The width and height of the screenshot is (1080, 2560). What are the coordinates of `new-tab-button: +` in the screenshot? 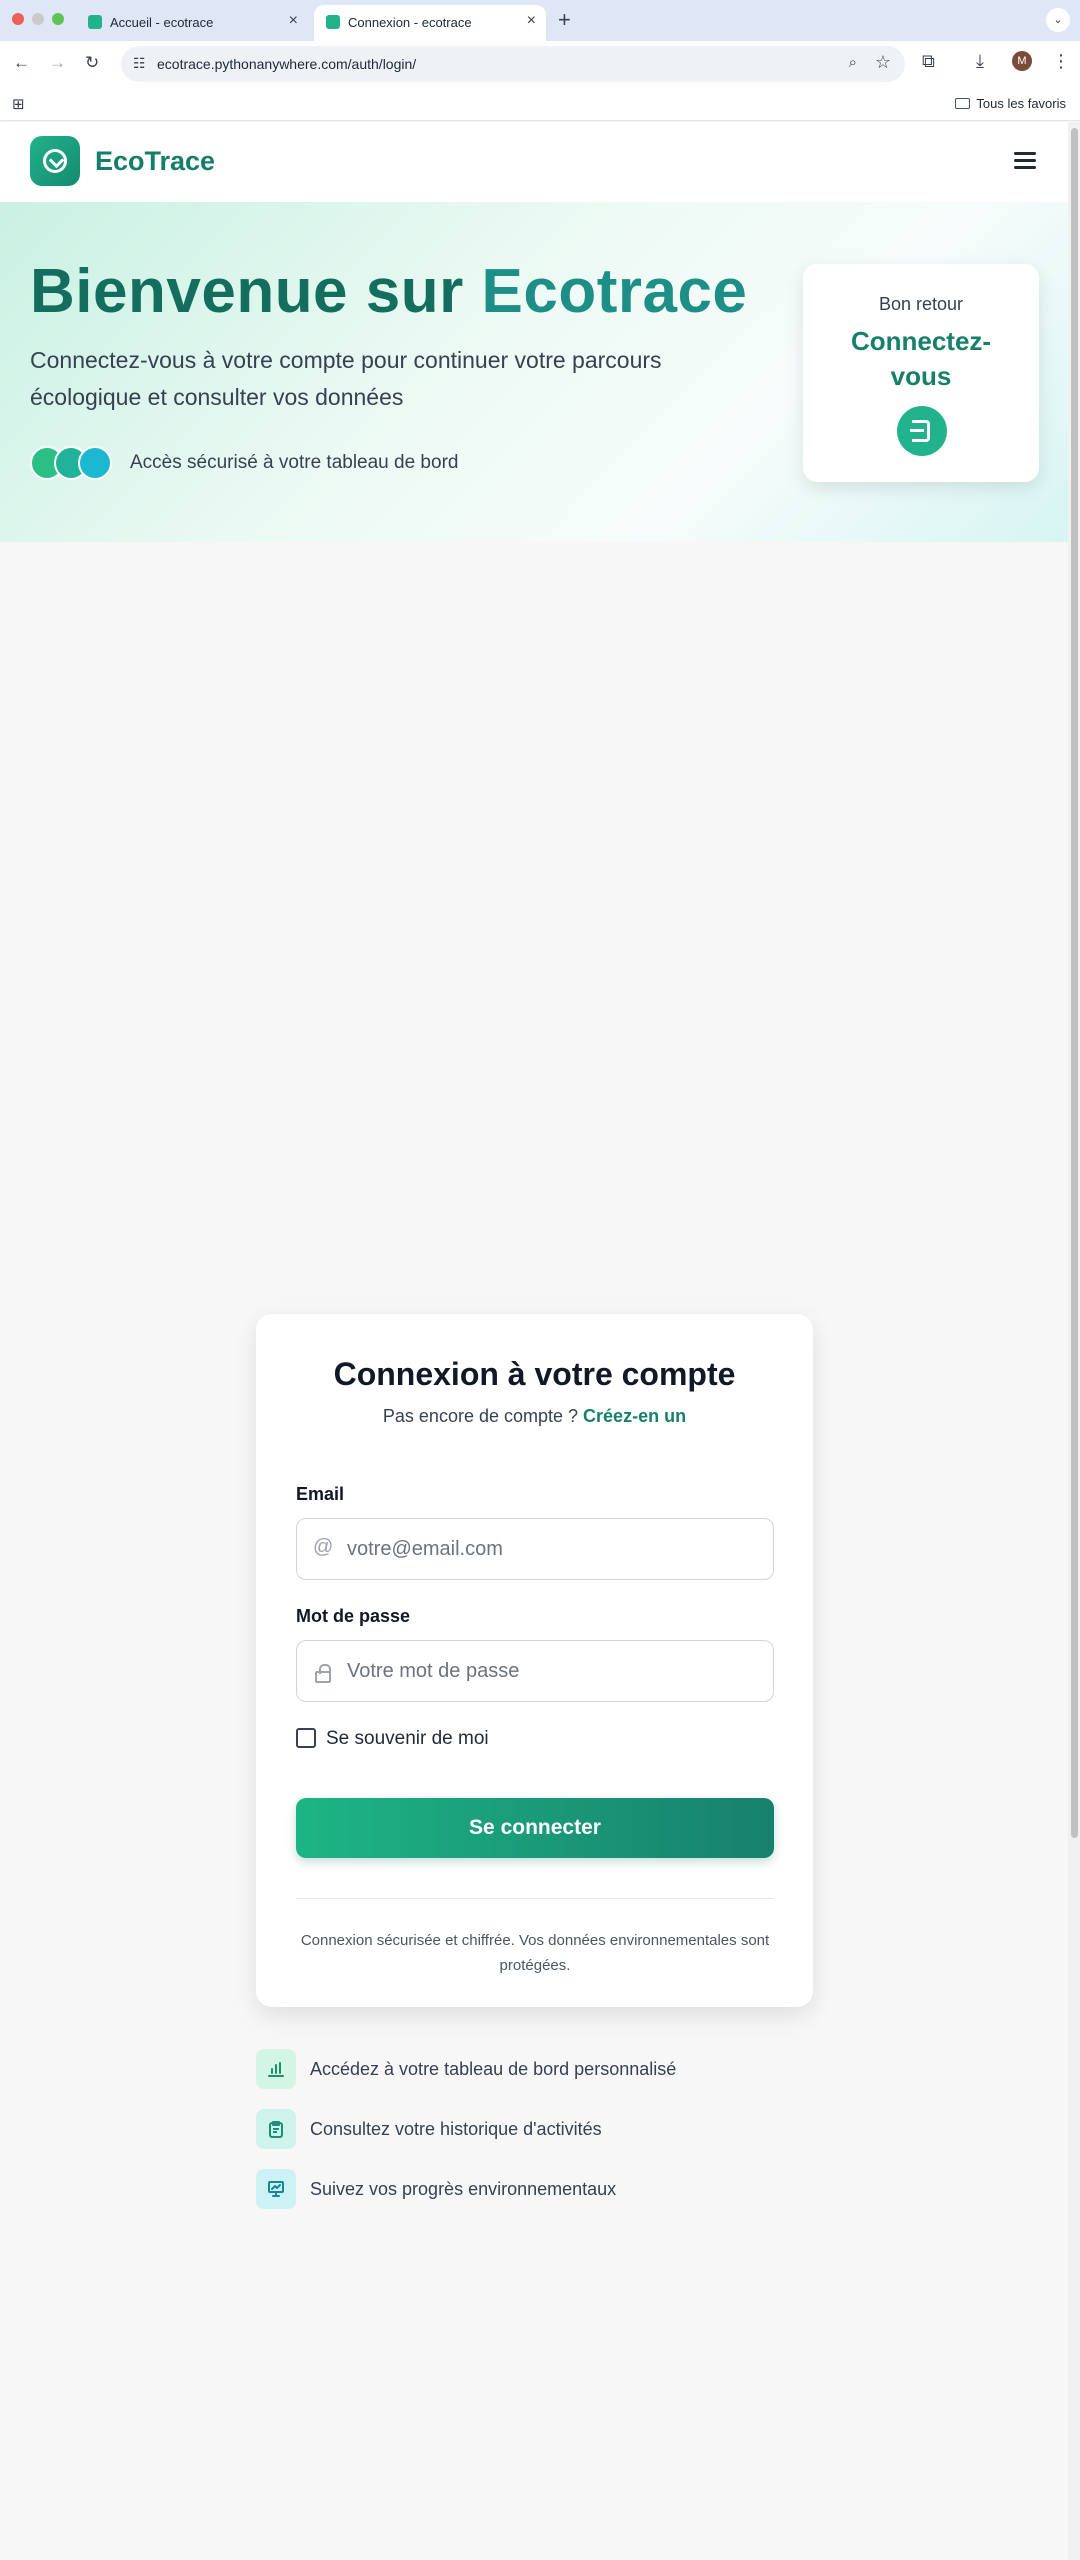 It's located at (564, 20).